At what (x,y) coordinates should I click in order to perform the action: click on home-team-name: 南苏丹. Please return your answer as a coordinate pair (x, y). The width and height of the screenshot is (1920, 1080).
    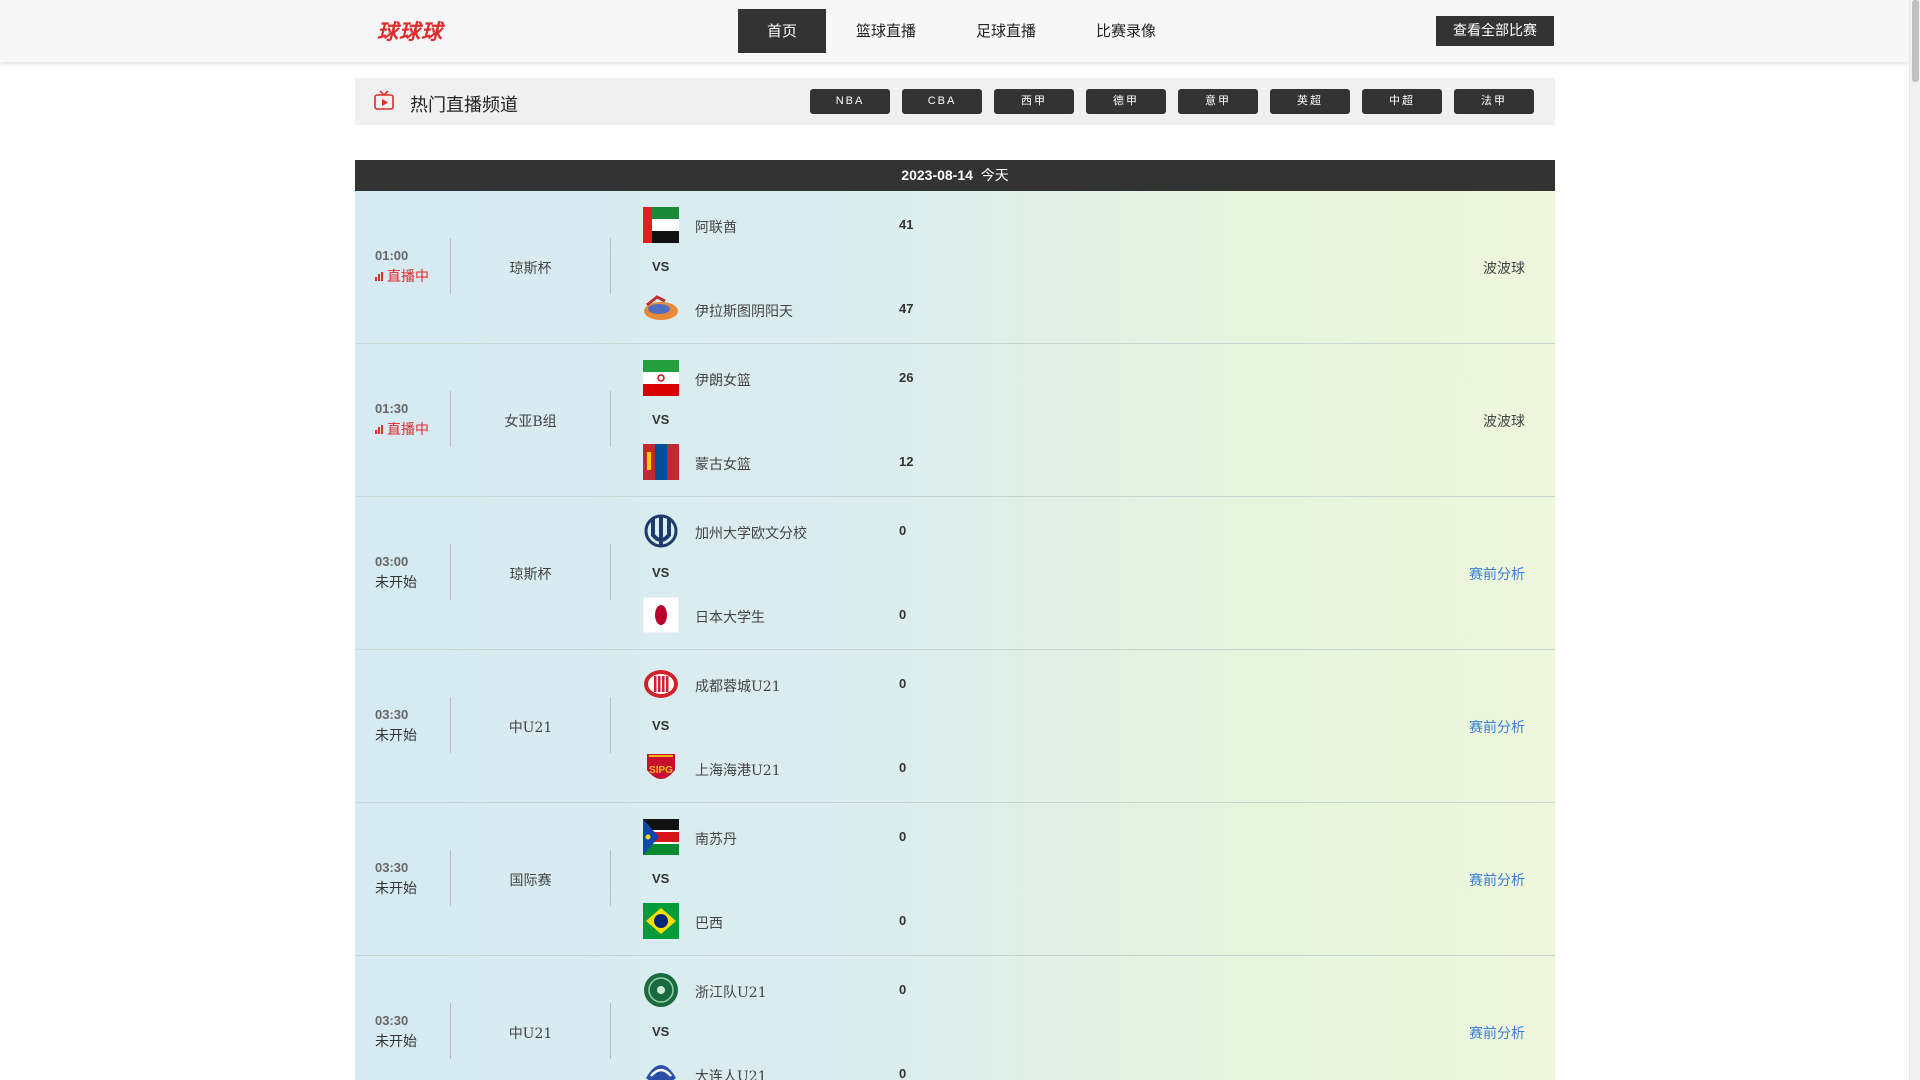
    Looking at the image, I should click on (716, 839).